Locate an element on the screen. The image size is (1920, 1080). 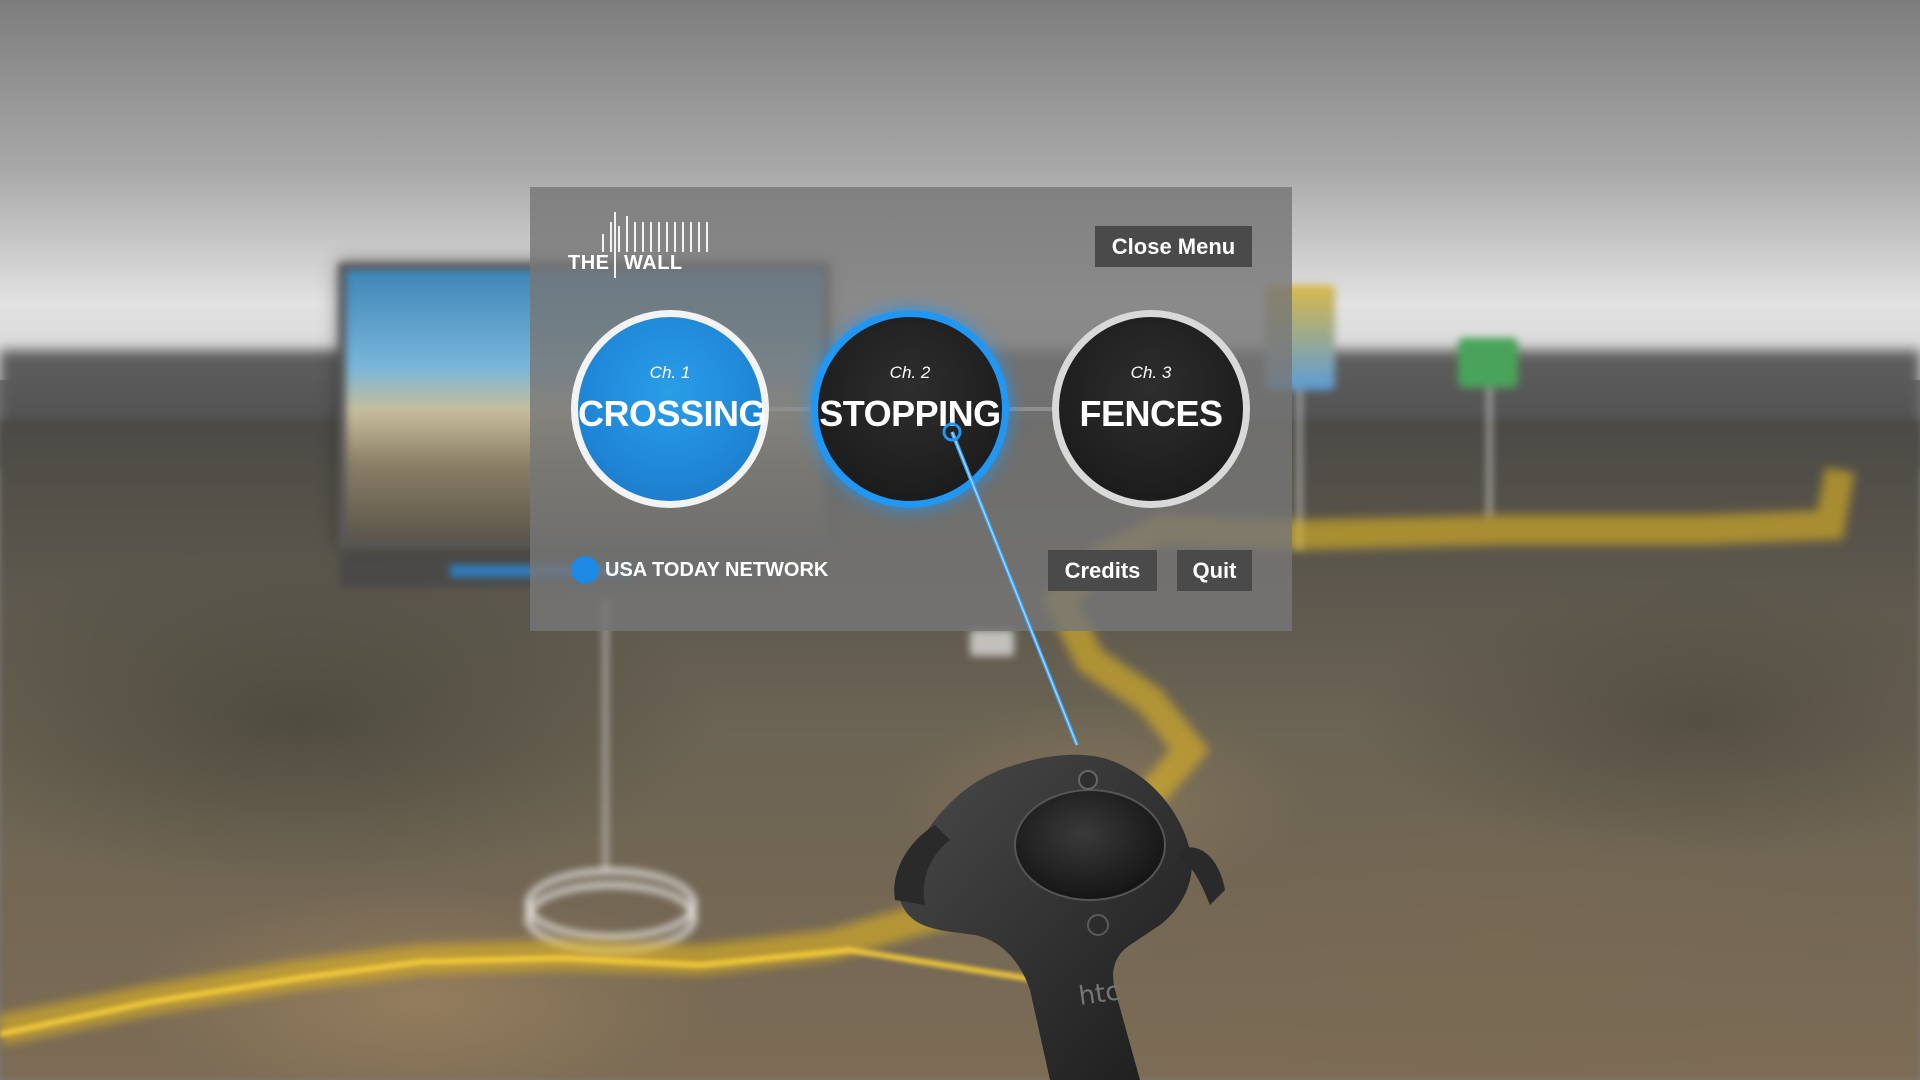
chapter-title: FENCES is located at coordinates (1151, 413).